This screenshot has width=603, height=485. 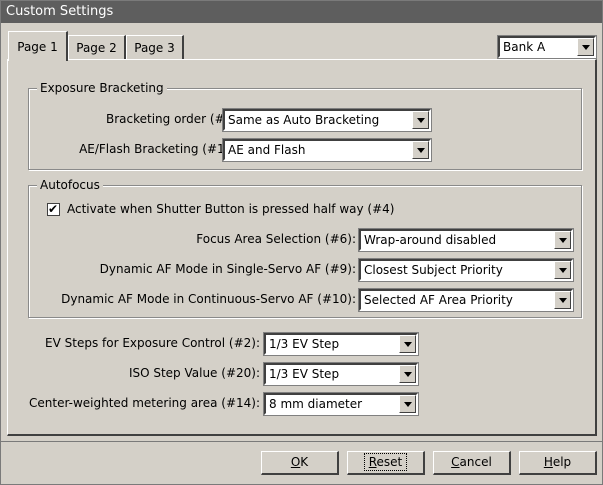 I want to click on single-servo-select: Closest Subject Priority, so click(x=466, y=270).